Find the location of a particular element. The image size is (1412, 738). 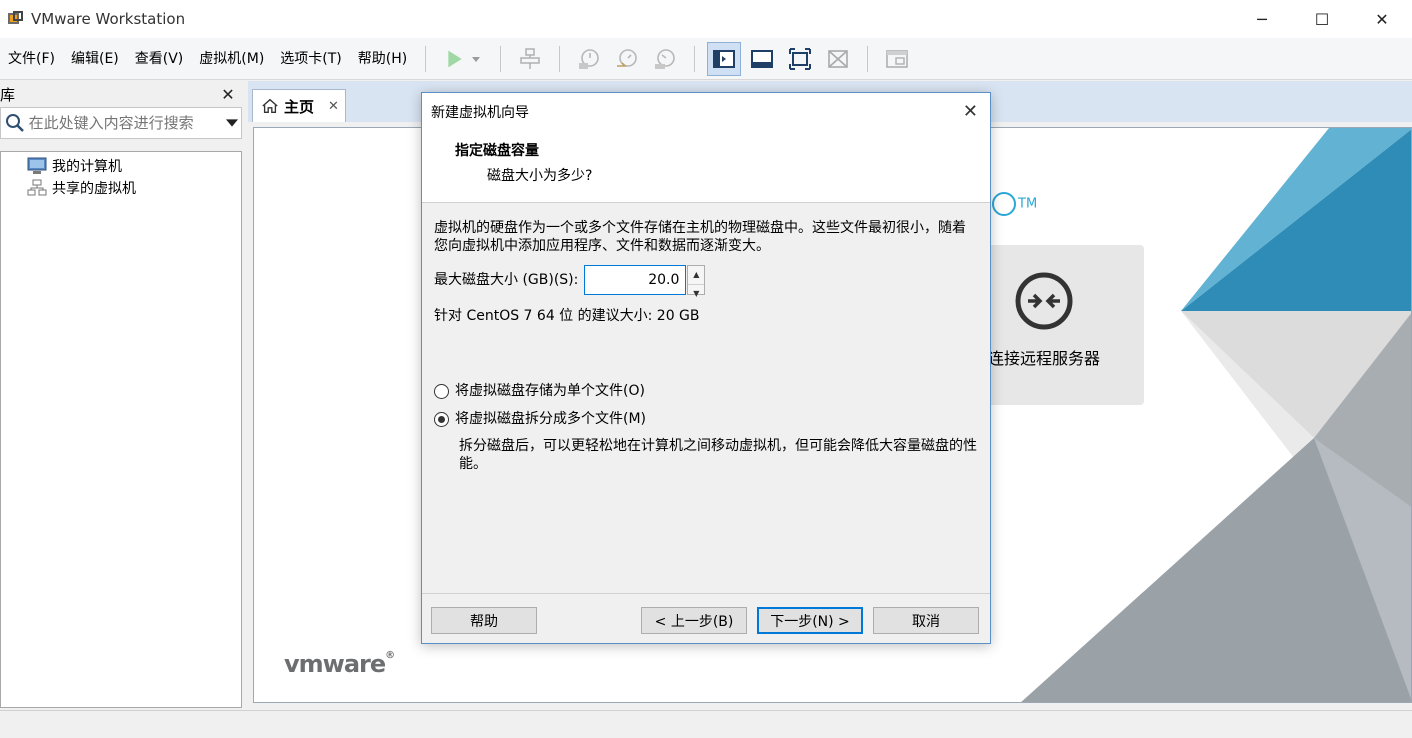

menu-view: 查看(V) is located at coordinates (159, 59).